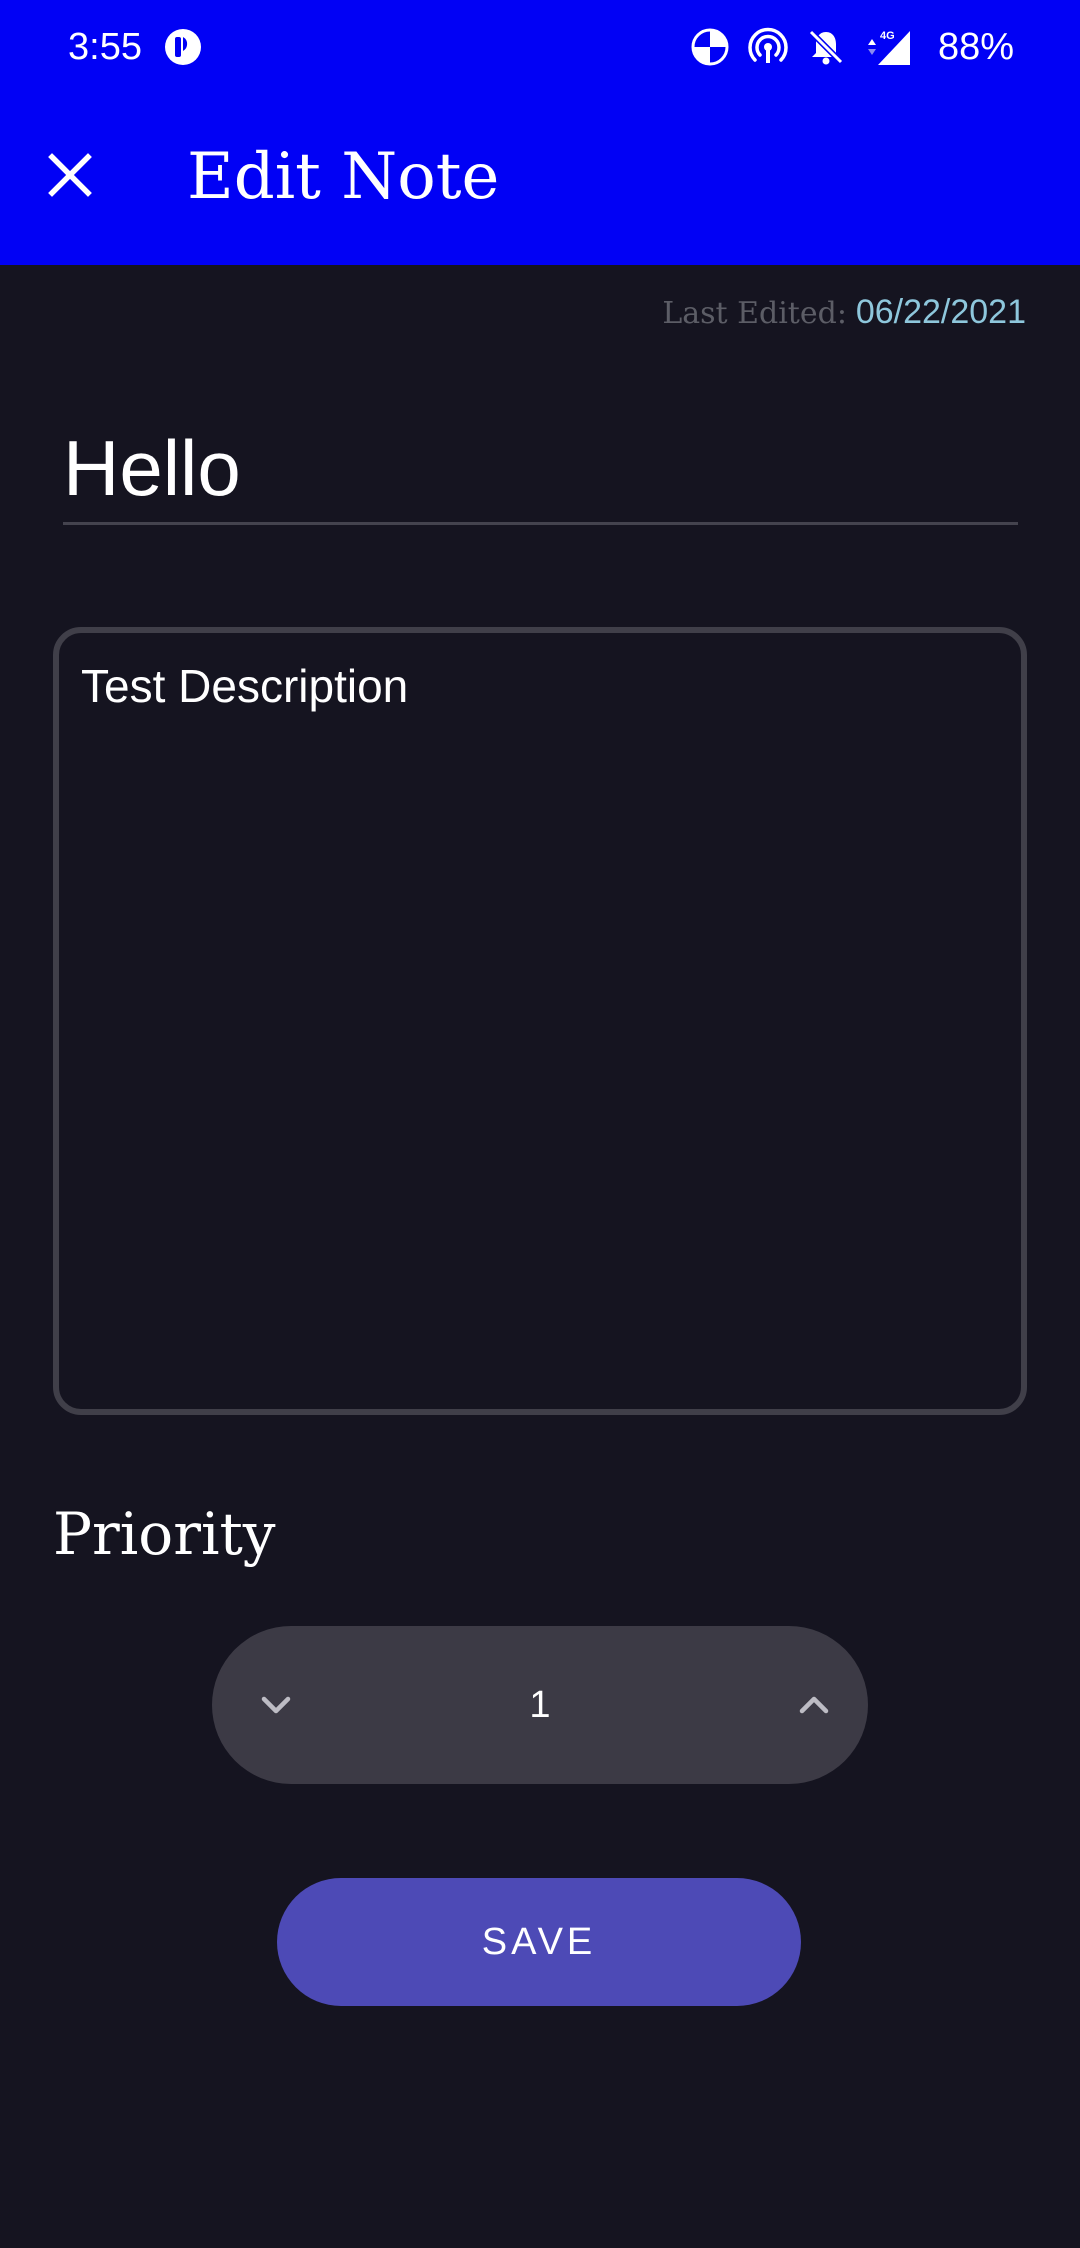 This screenshot has width=1080, height=2248. I want to click on priority-stepper: 1, so click(540, 1705).